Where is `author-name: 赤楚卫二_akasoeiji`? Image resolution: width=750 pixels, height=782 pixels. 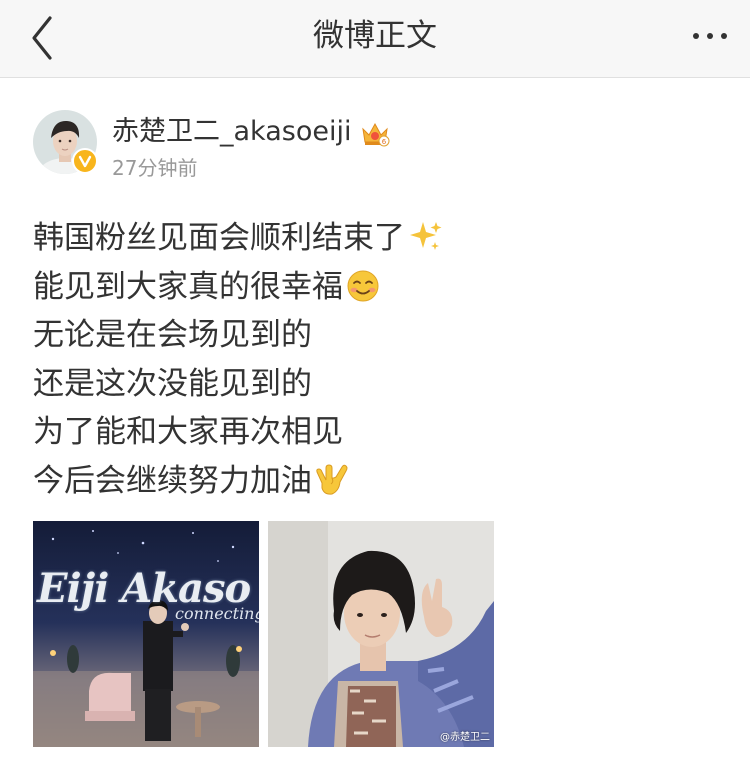
author-name: 赤楚卫二_akasoeiji is located at coordinates (231, 132).